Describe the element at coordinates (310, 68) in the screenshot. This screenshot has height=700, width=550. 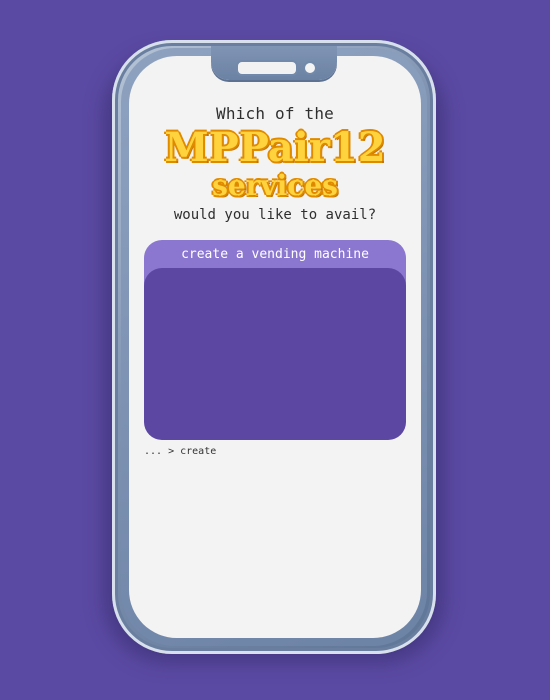
I see `camera-icon` at that location.